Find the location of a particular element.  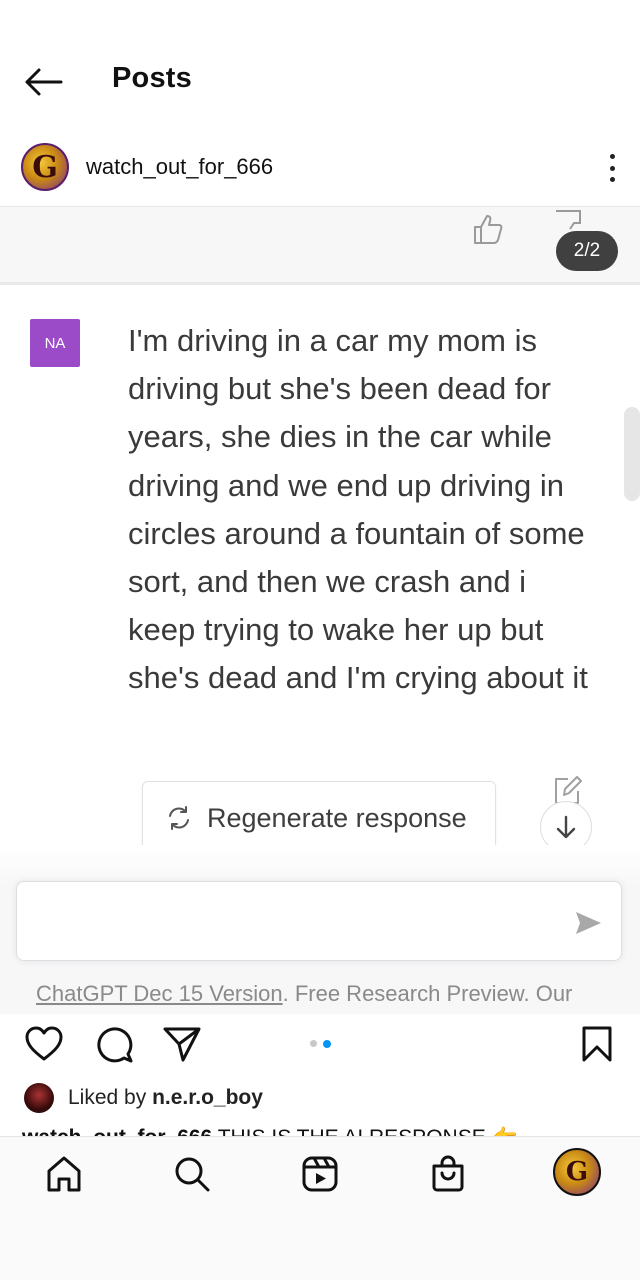

send-icon is located at coordinates (588, 923).